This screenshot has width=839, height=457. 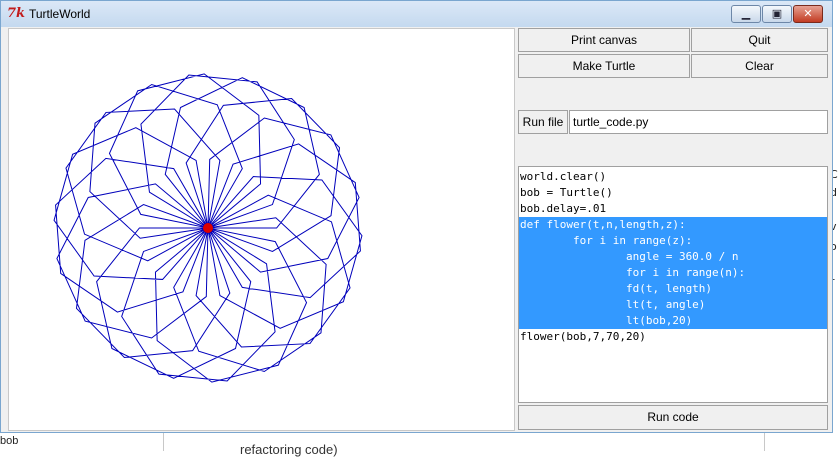 What do you see at coordinates (604, 40) in the screenshot?
I see `print-canvas-button: Print canvas` at bounding box center [604, 40].